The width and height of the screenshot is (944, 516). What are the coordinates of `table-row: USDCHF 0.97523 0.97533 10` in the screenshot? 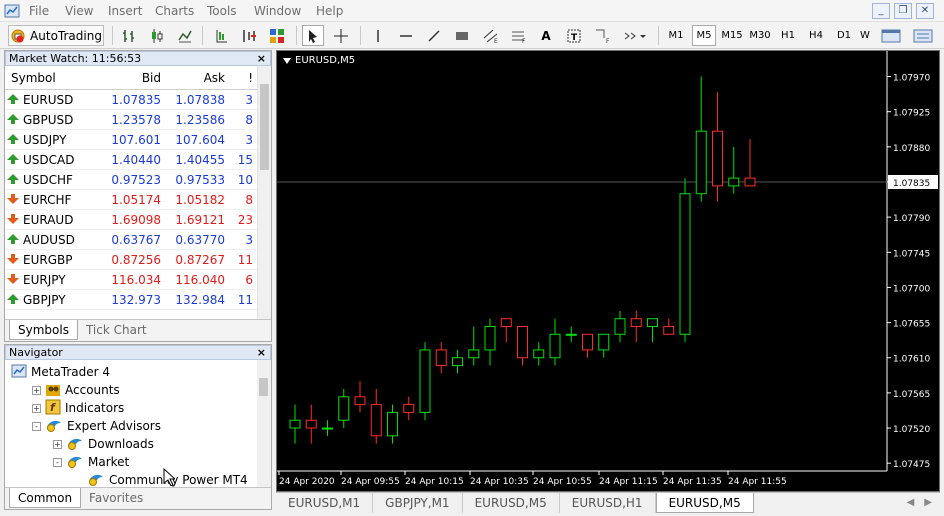 It's located at (131, 180).